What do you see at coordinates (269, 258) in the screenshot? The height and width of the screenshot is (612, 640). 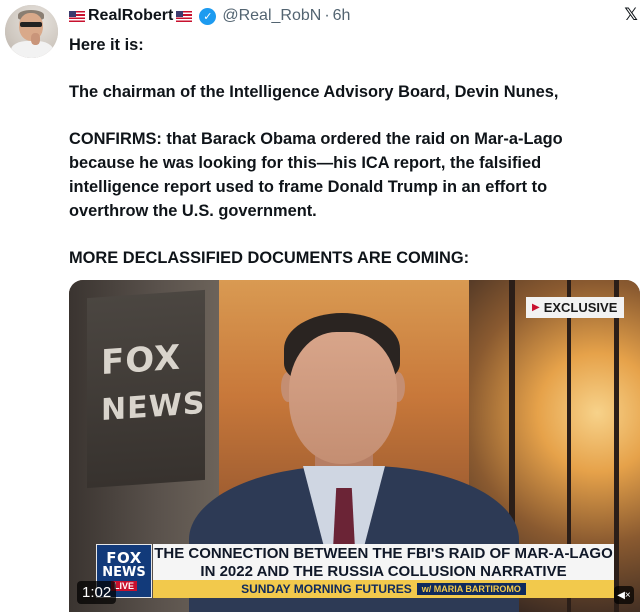 I see `tweet-paragraph: MORE DECLASSIFIED DOCUMENTS ARE COMING:` at bounding box center [269, 258].